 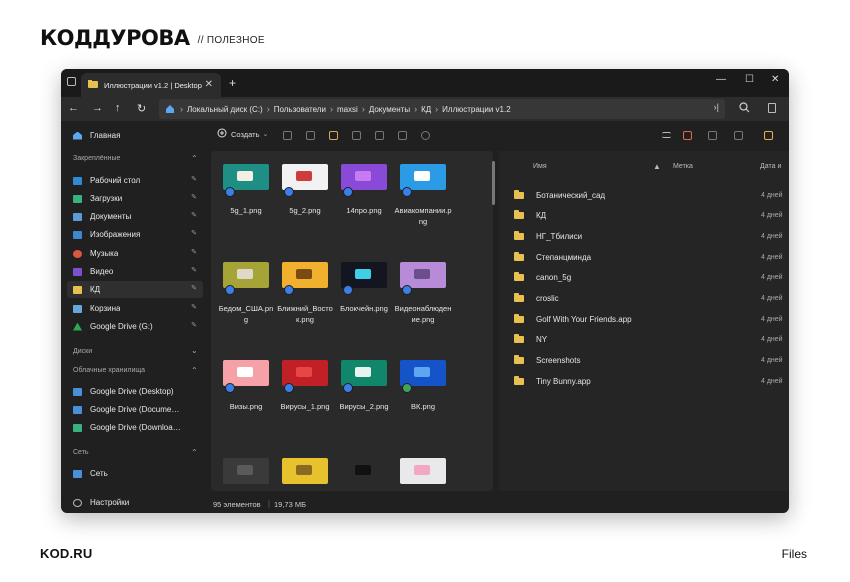 I want to click on list-item: КД 4 дней, so click(x=648, y=216).